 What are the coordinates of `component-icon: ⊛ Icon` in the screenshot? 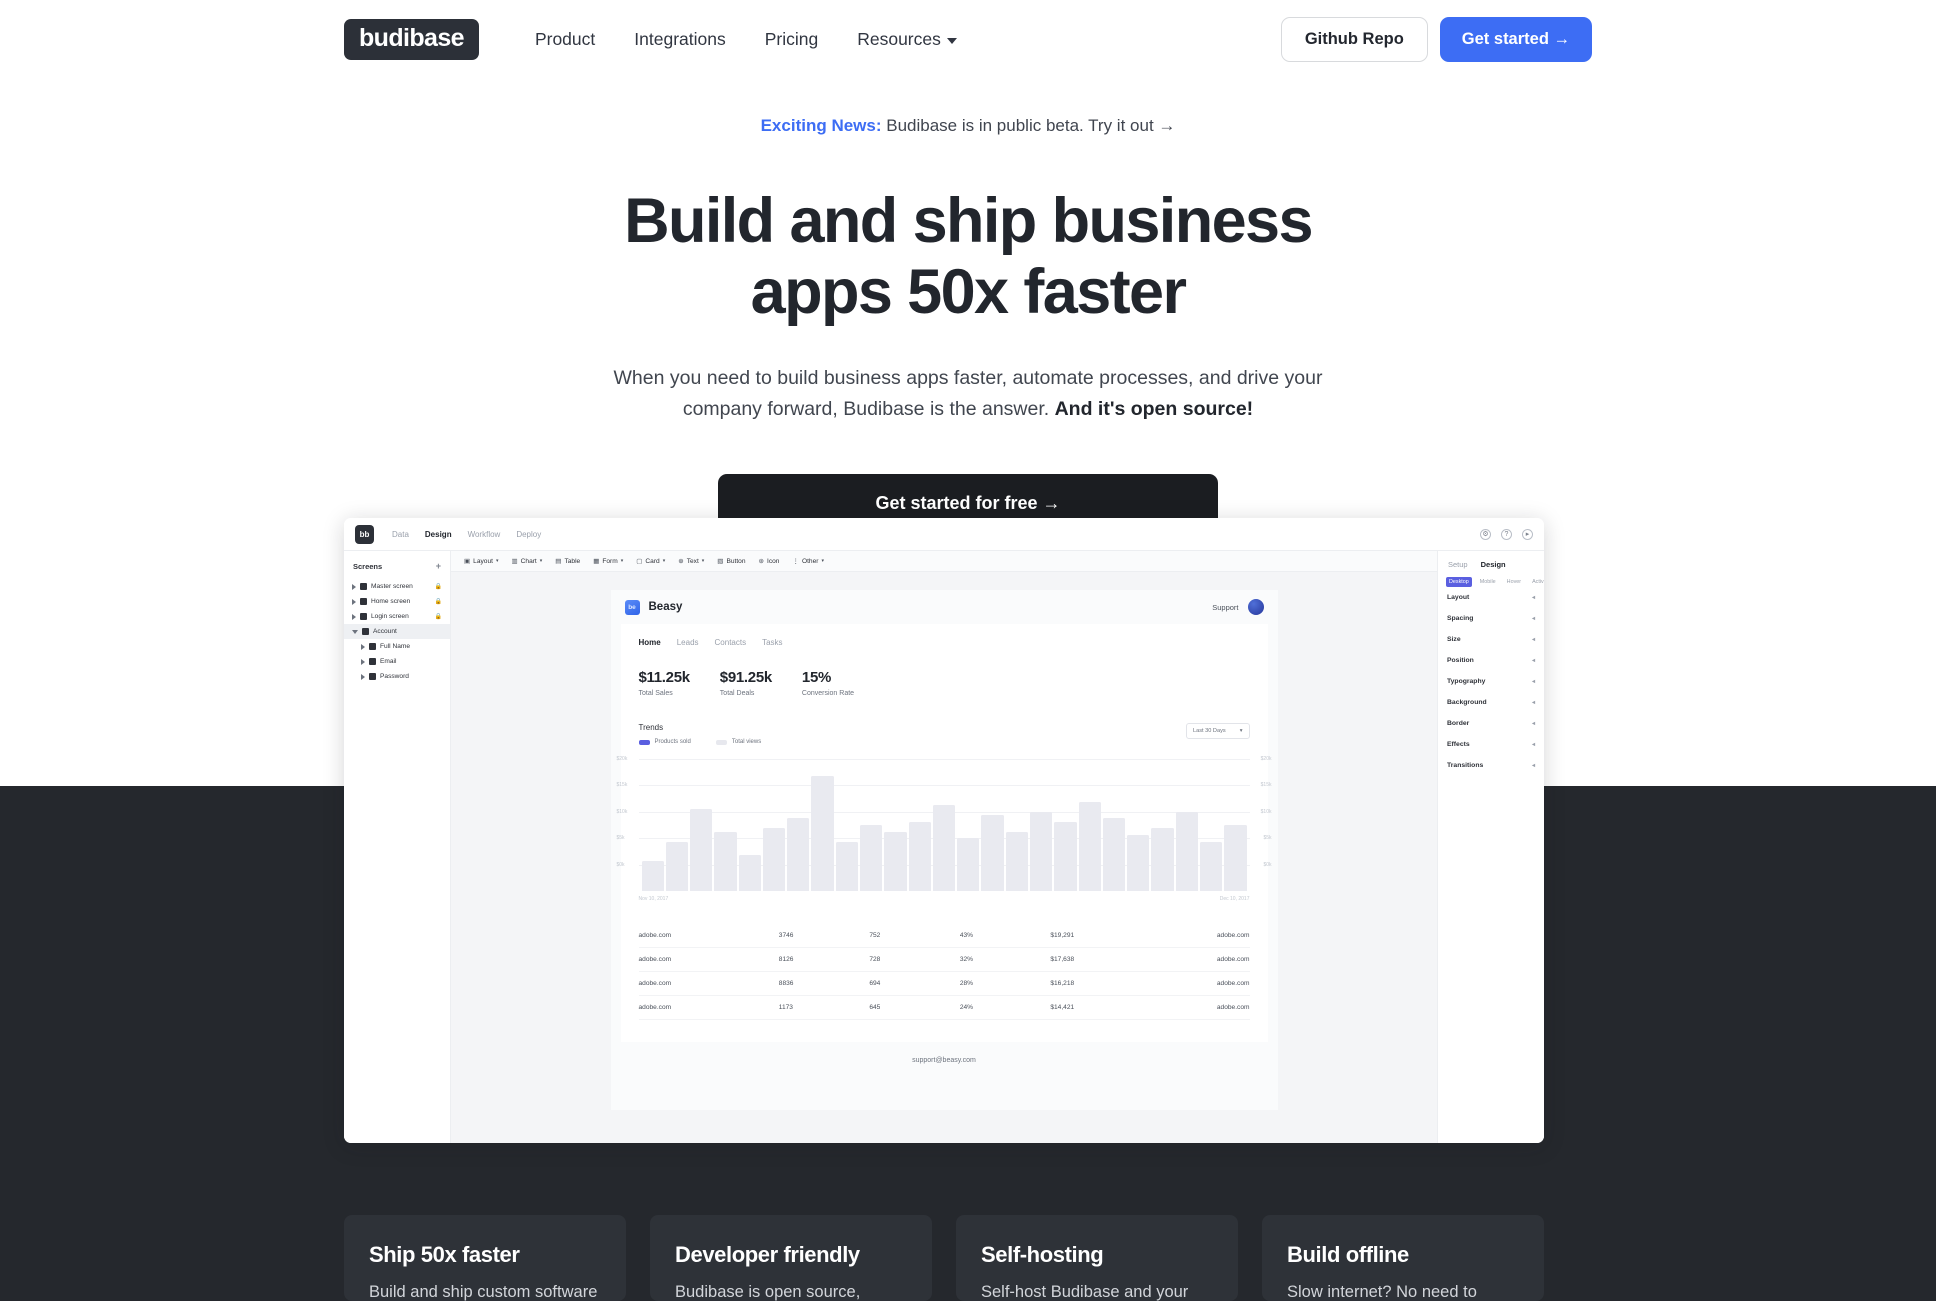 It's located at (769, 561).